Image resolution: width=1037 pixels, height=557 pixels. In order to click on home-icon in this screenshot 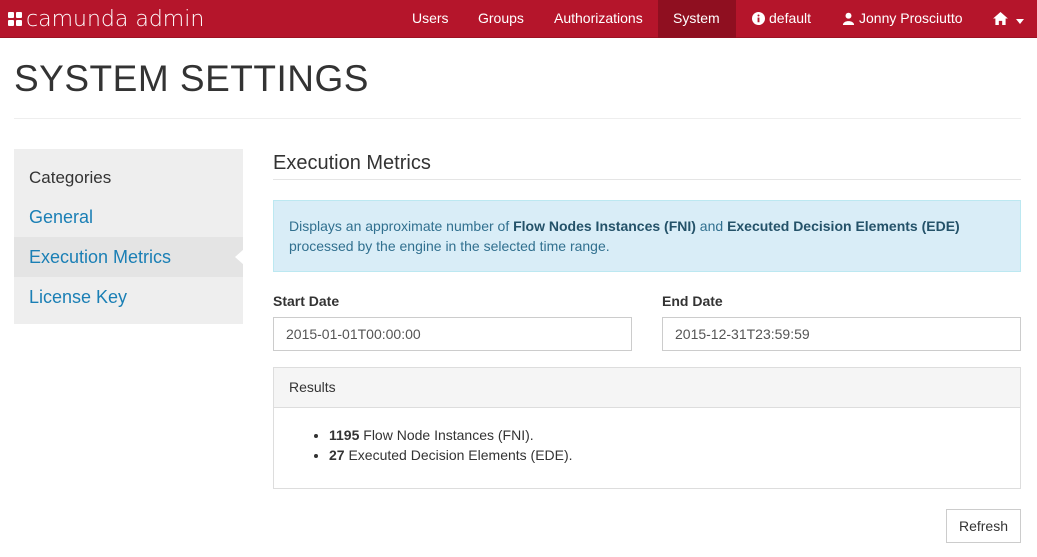, I will do `click(1000, 20)`.